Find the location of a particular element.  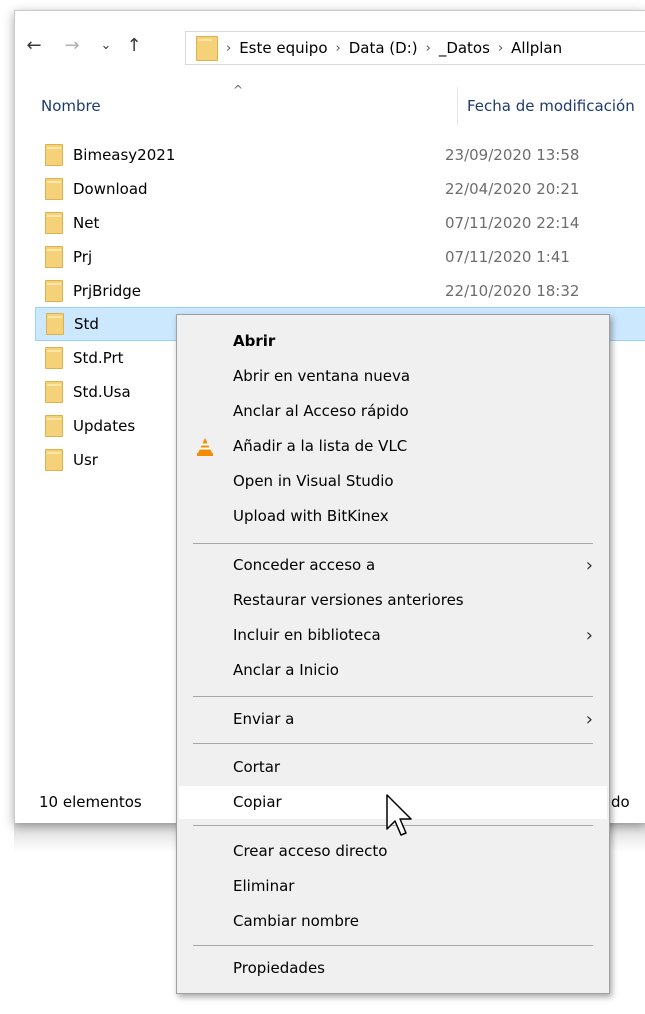

menu-item-rename: Cambiar nombre is located at coordinates (393, 921).